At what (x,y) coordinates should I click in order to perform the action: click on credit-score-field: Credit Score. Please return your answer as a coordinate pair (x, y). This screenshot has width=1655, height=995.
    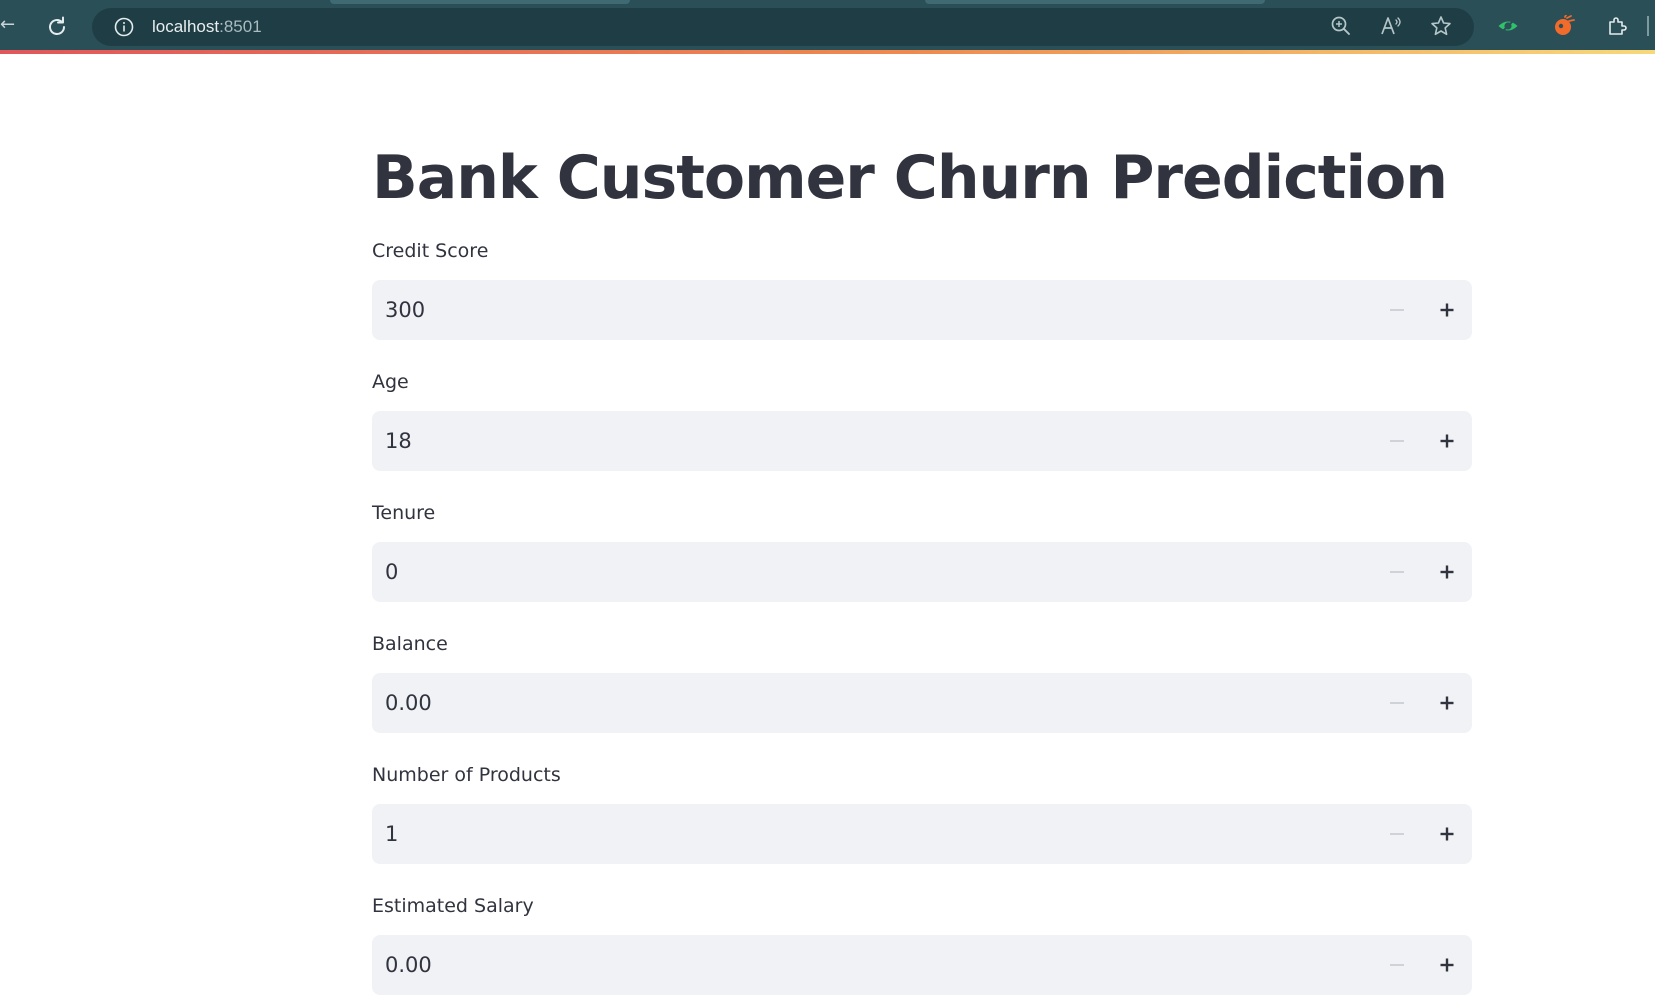
    Looking at the image, I should click on (922, 288).